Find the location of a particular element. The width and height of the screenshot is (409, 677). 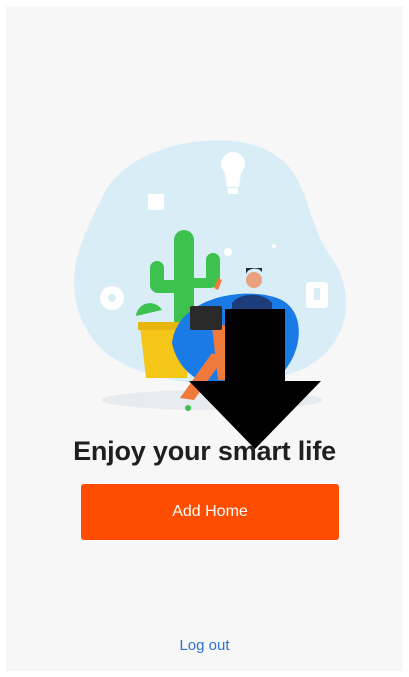

add-home-button: Add Home is located at coordinates (210, 512).